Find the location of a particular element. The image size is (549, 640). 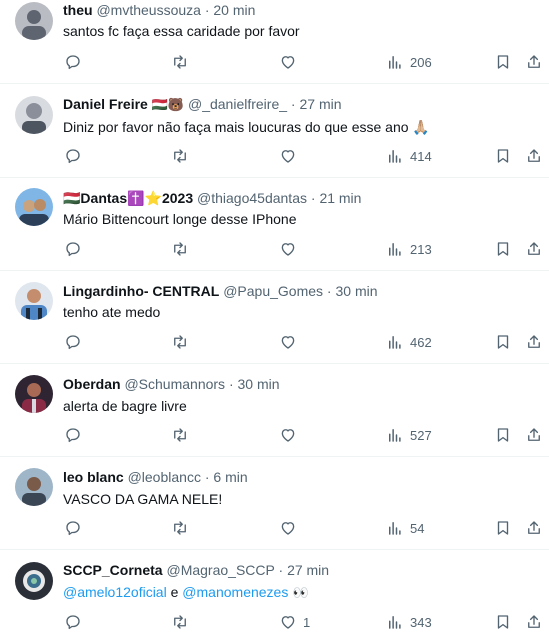

user-handle: @Papu_Gomes is located at coordinates (273, 291).